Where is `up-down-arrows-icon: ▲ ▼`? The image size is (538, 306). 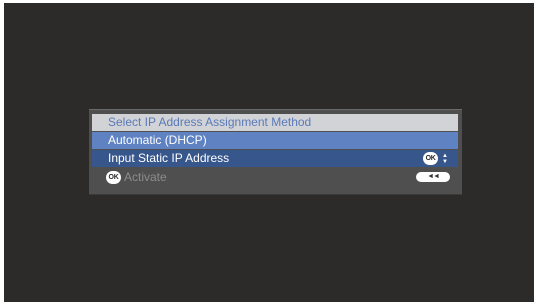 up-down-arrows-icon: ▲ ▼ is located at coordinates (445, 159).